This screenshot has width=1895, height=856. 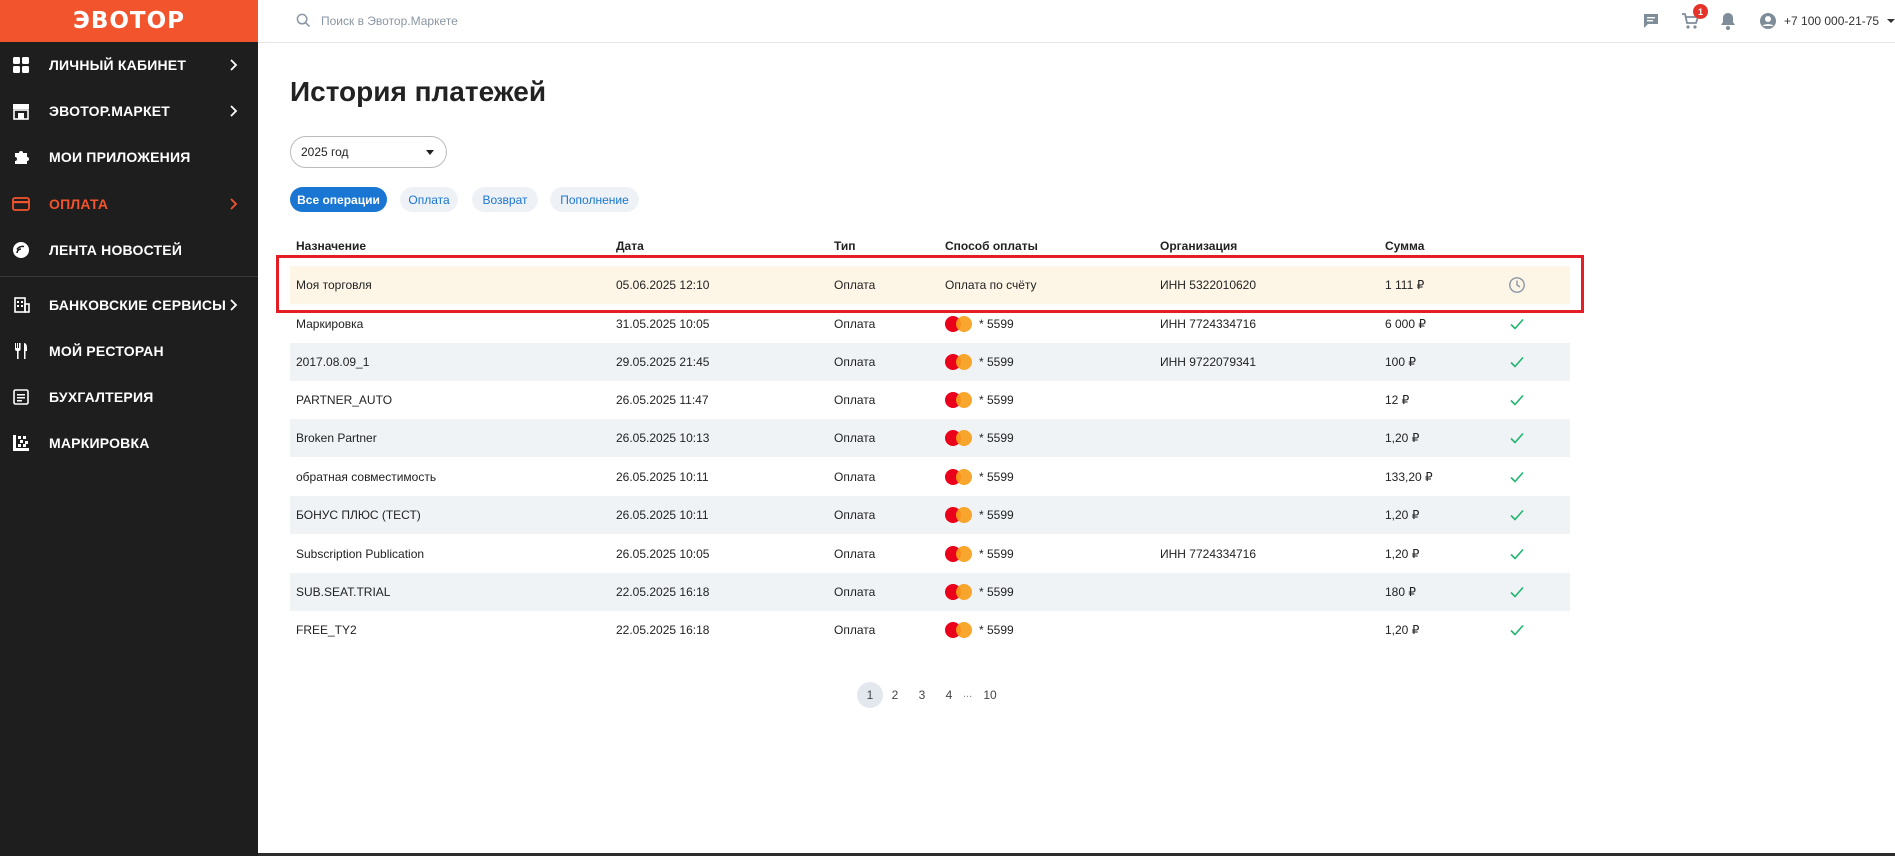 What do you see at coordinates (1700, 11) in the screenshot?
I see `cart-count-badge: 1` at bounding box center [1700, 11].